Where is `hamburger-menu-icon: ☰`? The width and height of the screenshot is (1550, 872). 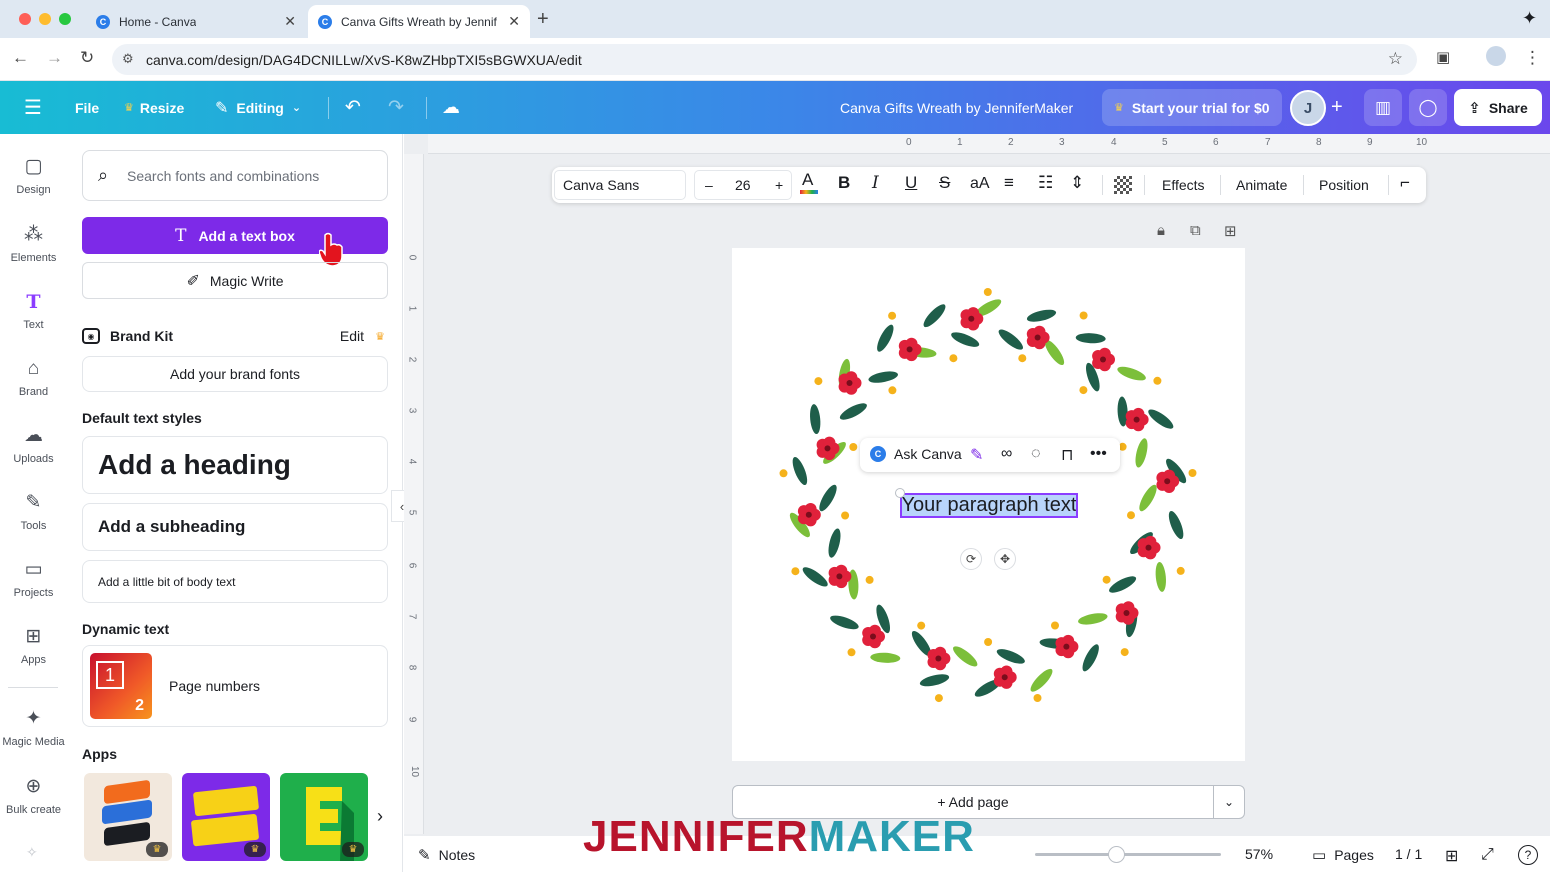 hamburger-menu-icon: ☰ is located at coordinates (33, 107).